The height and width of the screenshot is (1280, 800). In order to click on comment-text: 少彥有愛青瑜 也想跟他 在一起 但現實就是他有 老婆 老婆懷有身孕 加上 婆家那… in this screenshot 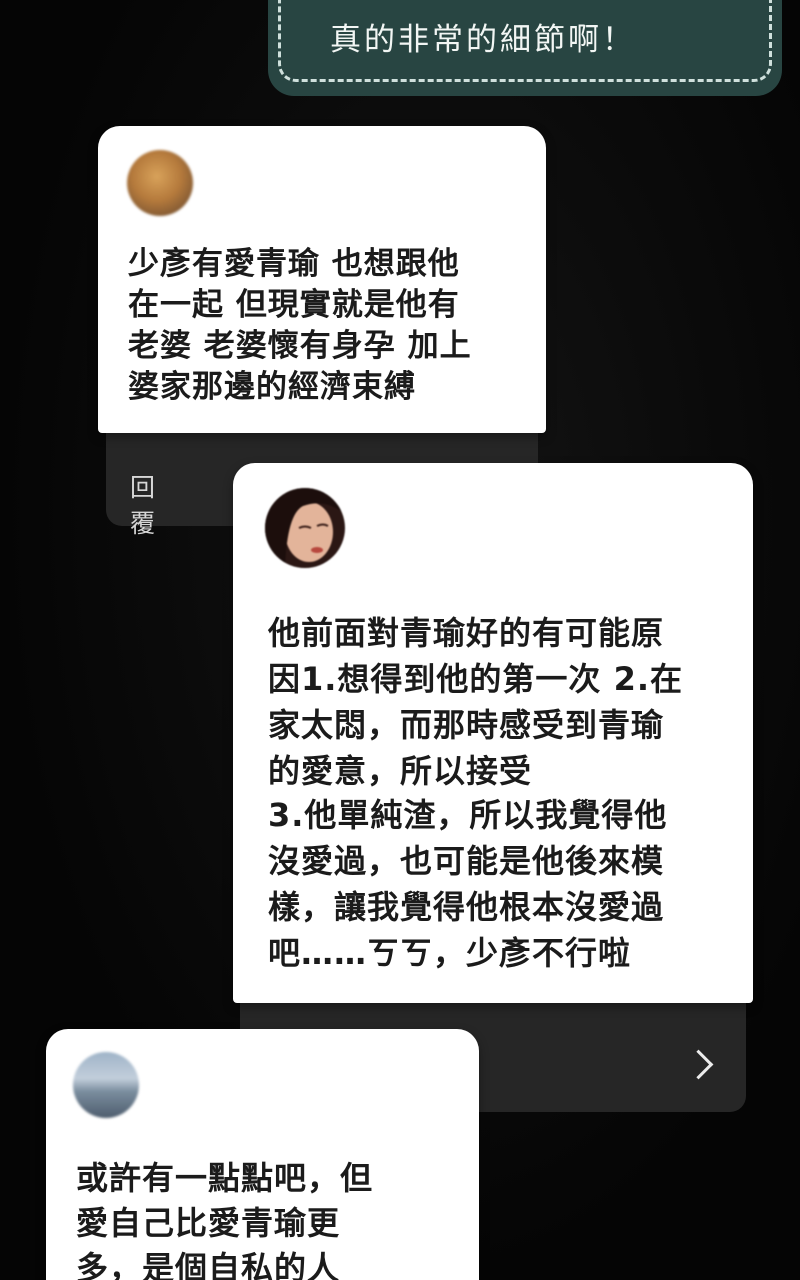, I will do `click(300, 325)`.